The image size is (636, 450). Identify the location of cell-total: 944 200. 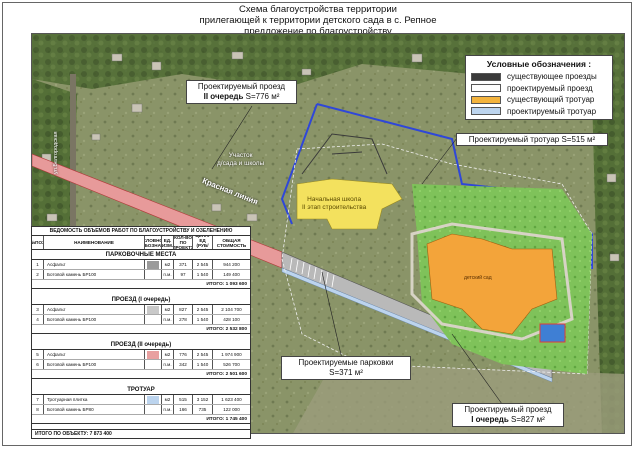
(231, 264).